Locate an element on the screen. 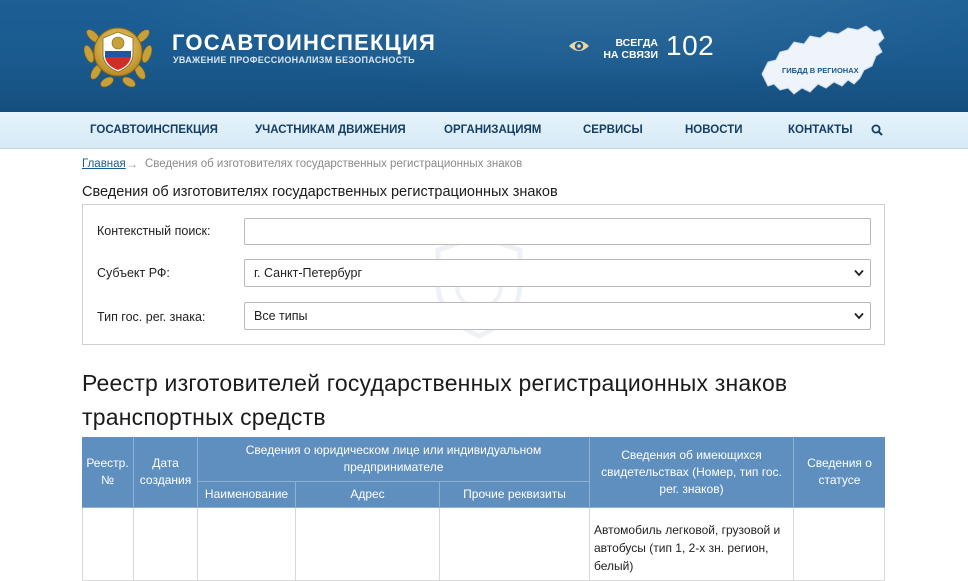 The width and height of the screenshot is (968, 581). nav-item-organizations: ОРГАНИЗАЦИЯМ is located at coordinates (492, 130).